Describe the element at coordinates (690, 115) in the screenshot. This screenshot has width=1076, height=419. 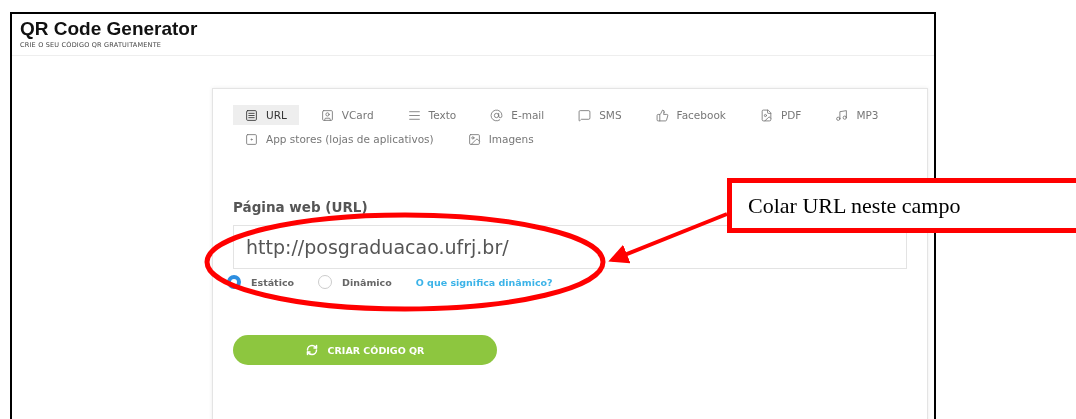
I see `type-tab: Facebook` at that location.